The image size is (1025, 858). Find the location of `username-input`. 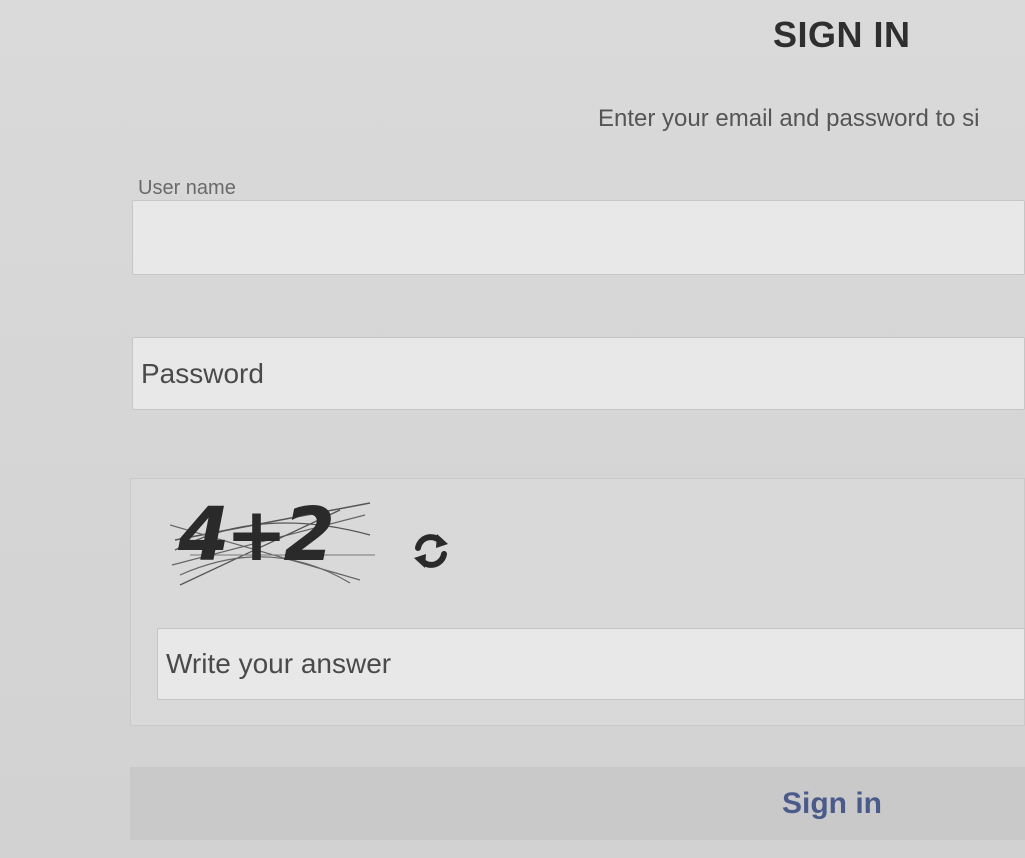

username-input is located at coordinates (578, 237).